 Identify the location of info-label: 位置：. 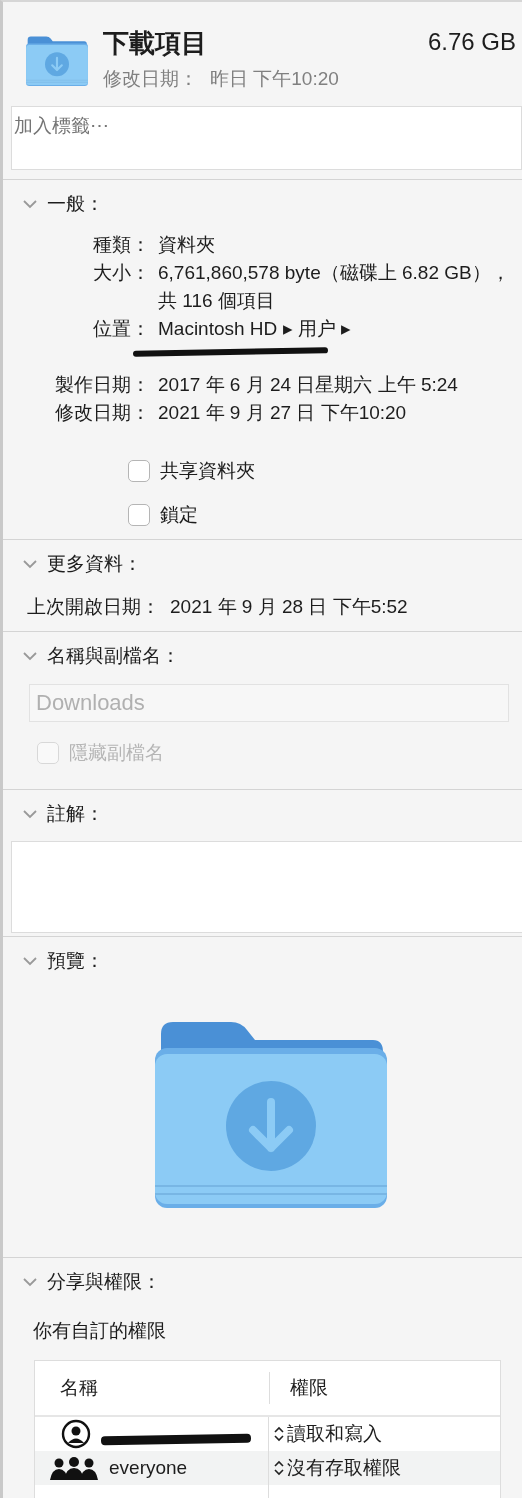
(121, 328).